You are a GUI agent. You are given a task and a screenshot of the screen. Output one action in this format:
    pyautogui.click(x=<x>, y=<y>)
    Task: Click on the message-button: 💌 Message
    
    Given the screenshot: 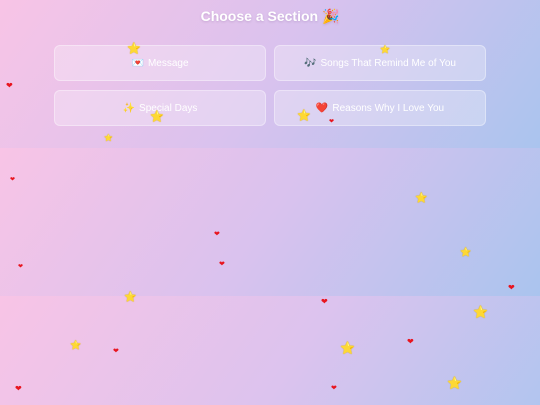 What is the action you would take?
    pyautogui.click(x=160, y=63)
    